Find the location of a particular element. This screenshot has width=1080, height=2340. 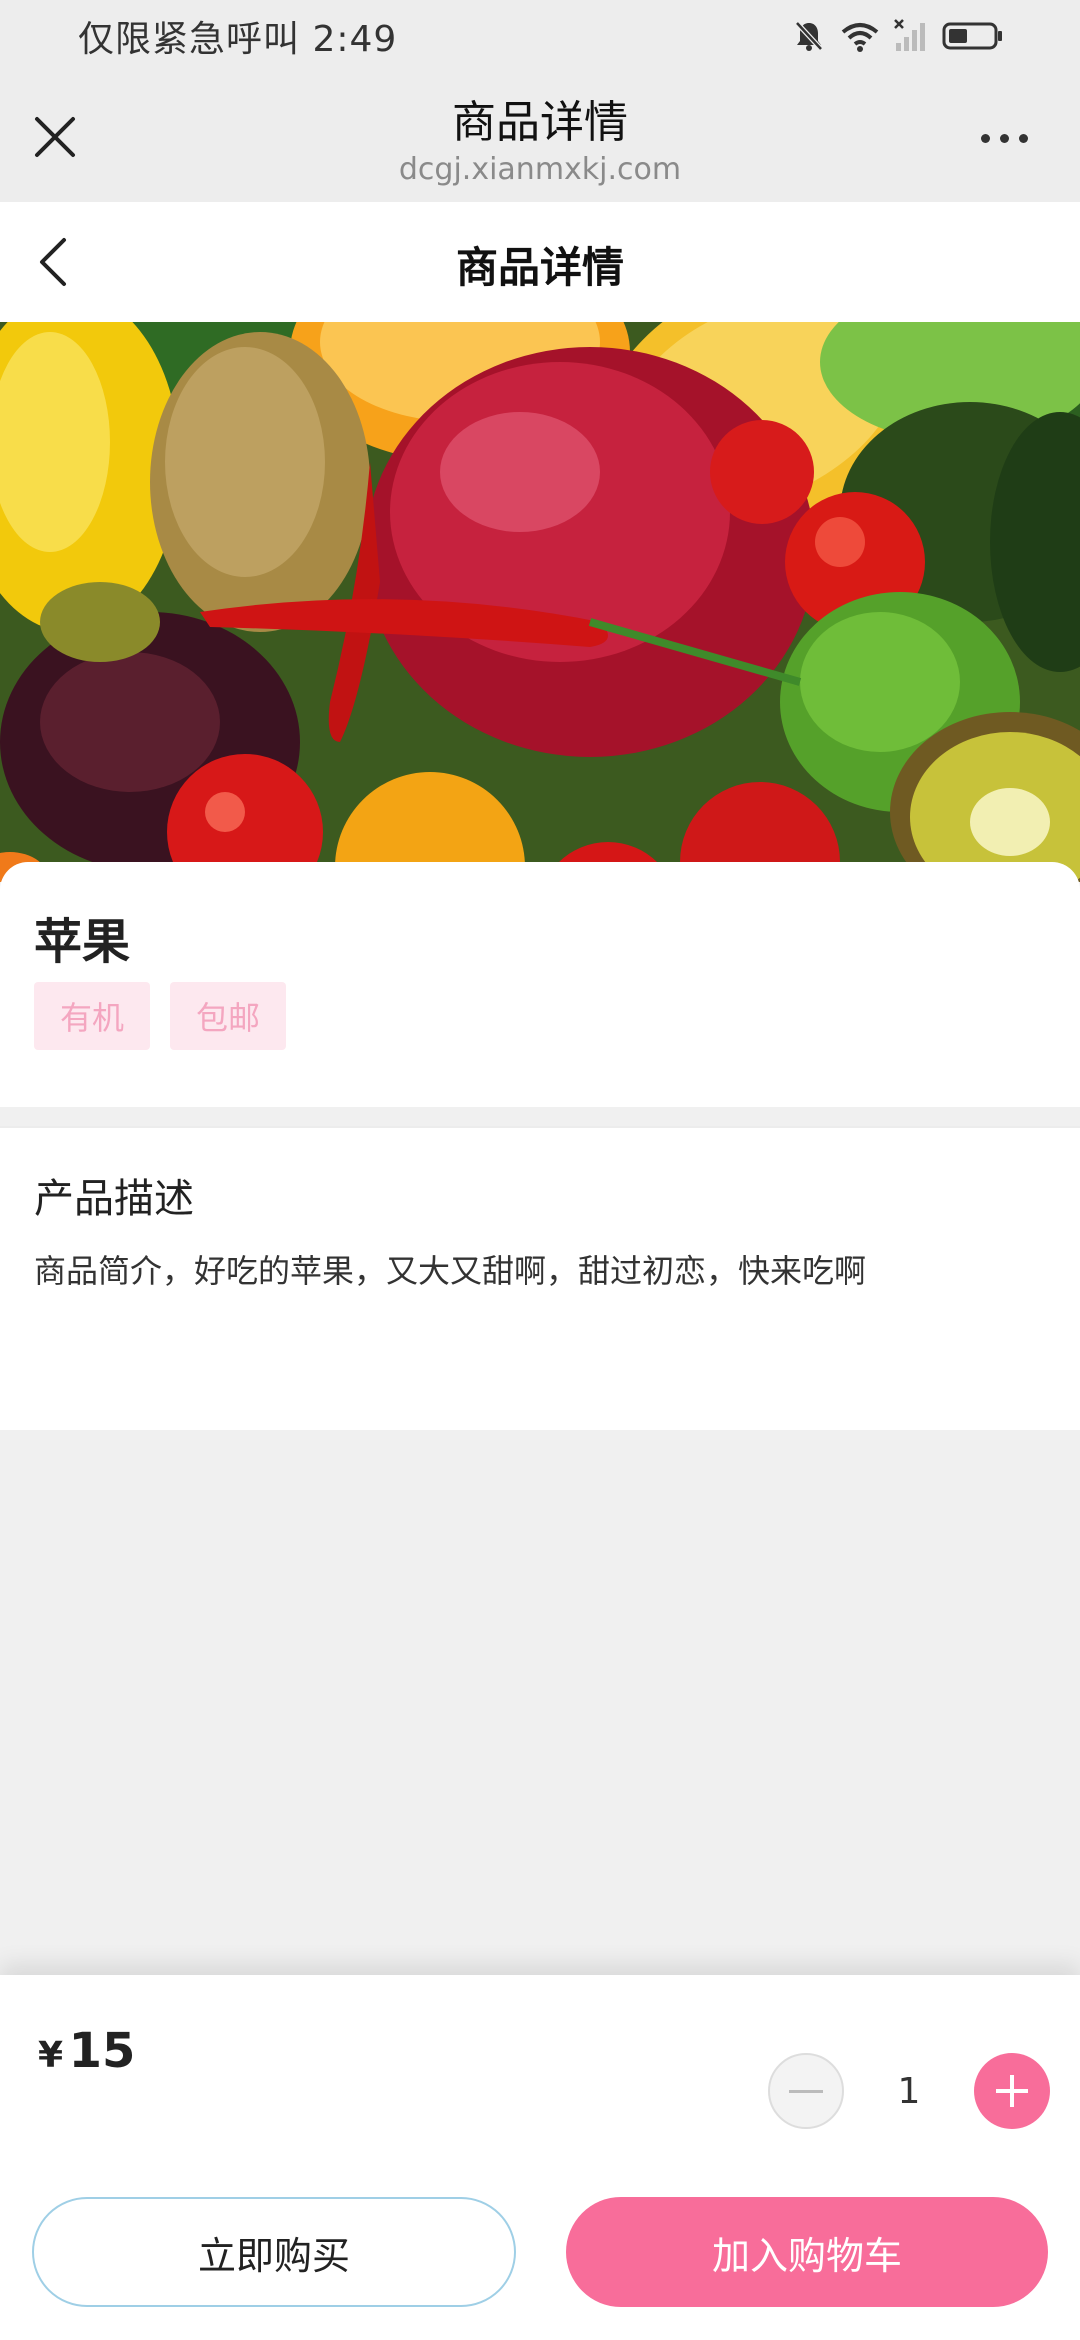

product-info-card: 苹果 有机 包邮 is located at coordinates (540, 984).